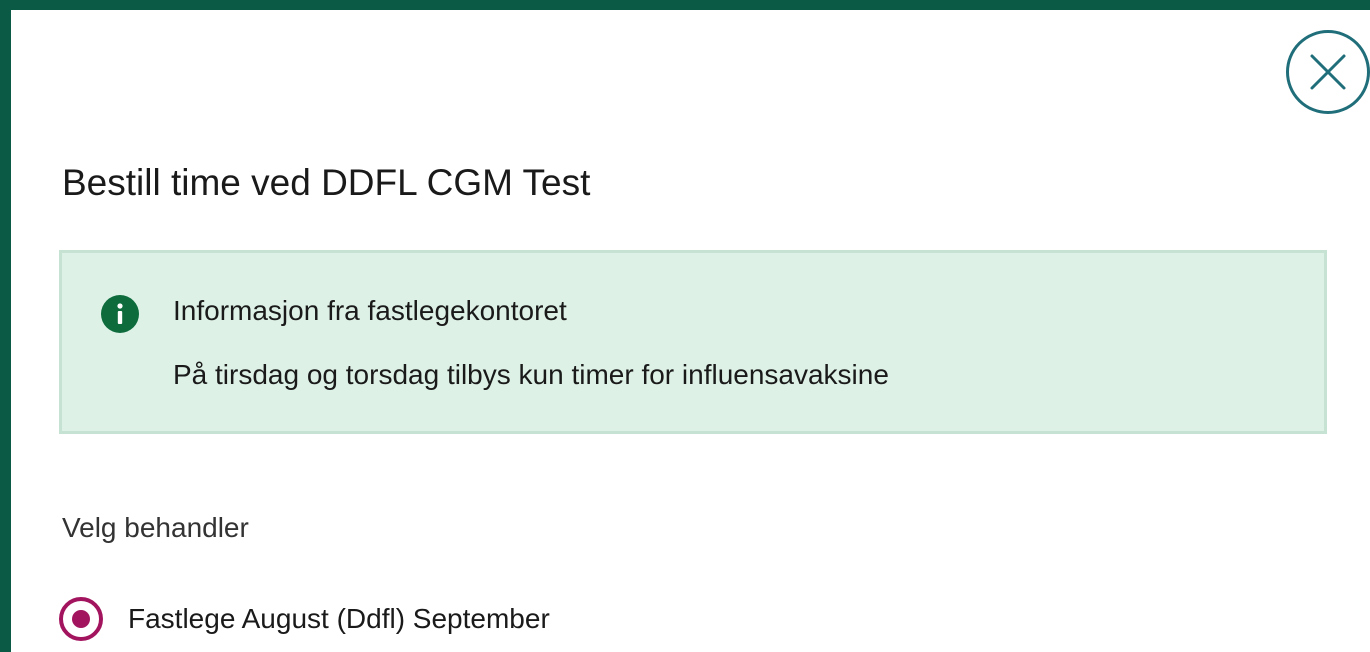 The width and height of the screenshot is (1370, 652). I want to click on close-button, so click(1328, 72).